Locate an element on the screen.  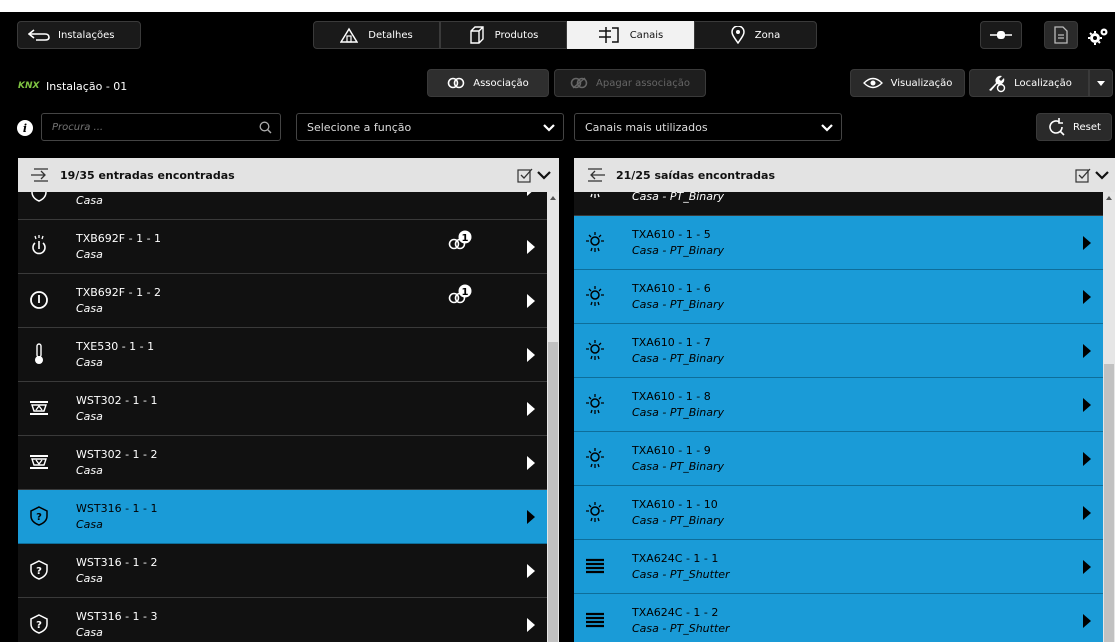
association-button: Associação is located at coordinates (488, 83).